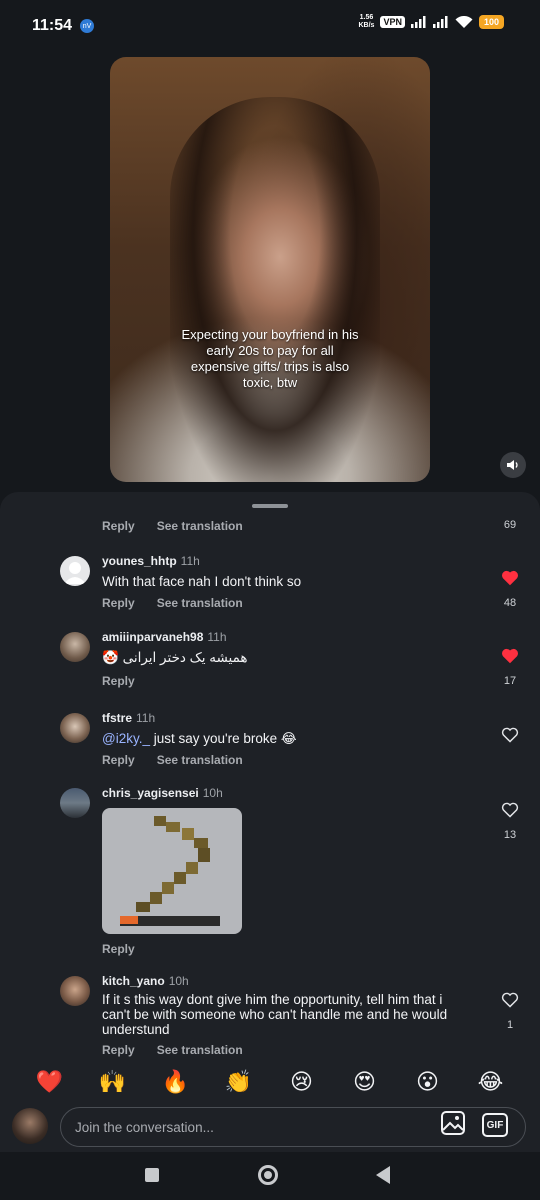 Image resolution: width=540 pixels, height=1200 pixels. What do you see at coordinates (491, 1082) in the screenshot?
I see `reaction-laughing-face: 😂` at bounding box center [491, 1082].